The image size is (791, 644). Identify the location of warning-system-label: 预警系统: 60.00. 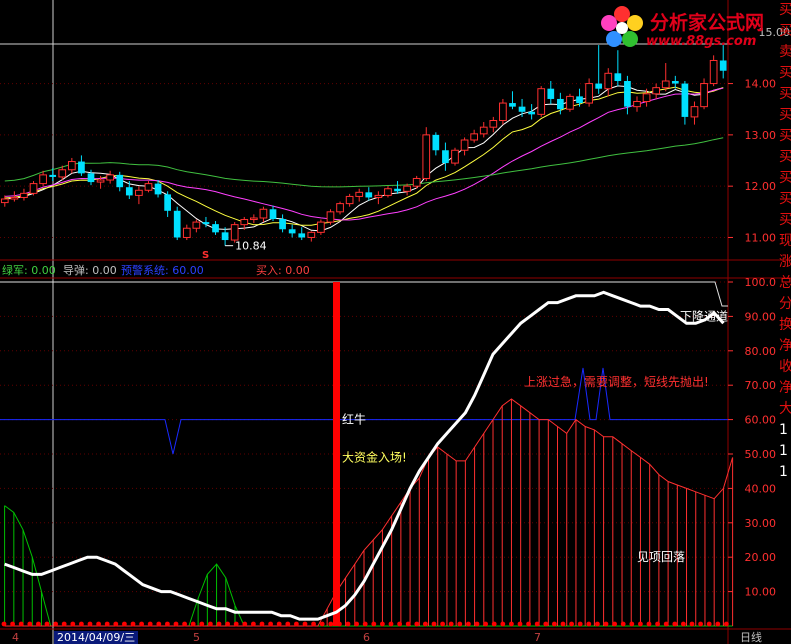
(162, 270).